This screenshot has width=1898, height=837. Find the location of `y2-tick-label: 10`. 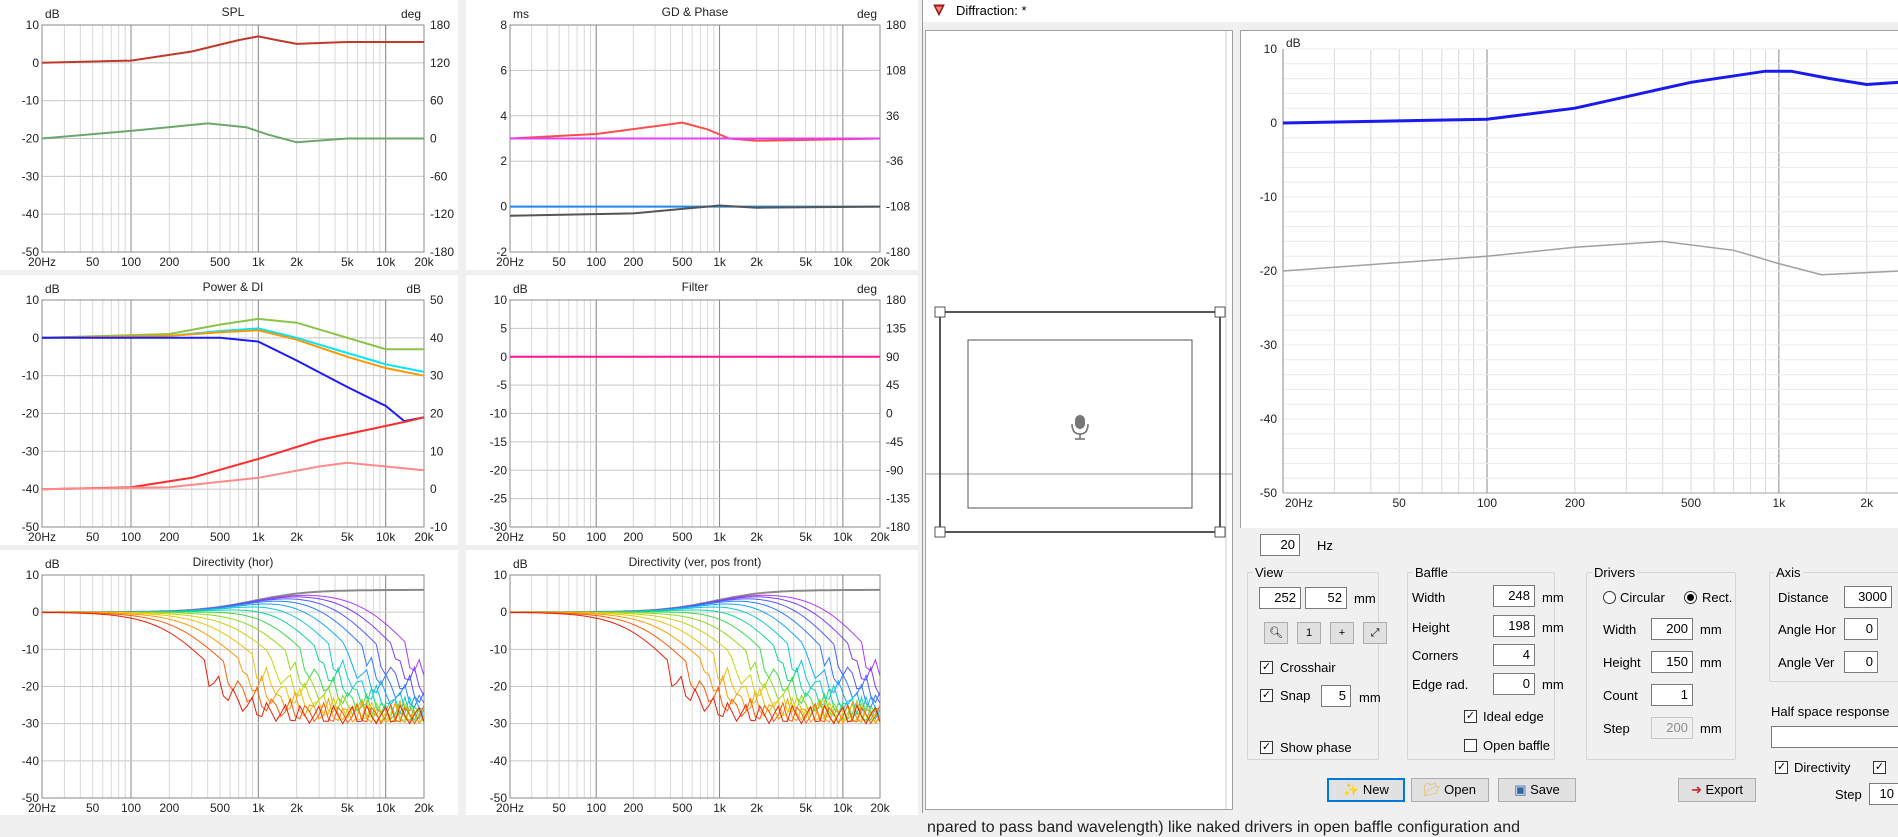

y2-tick-label: 10 is located at coordinates (437, 451).